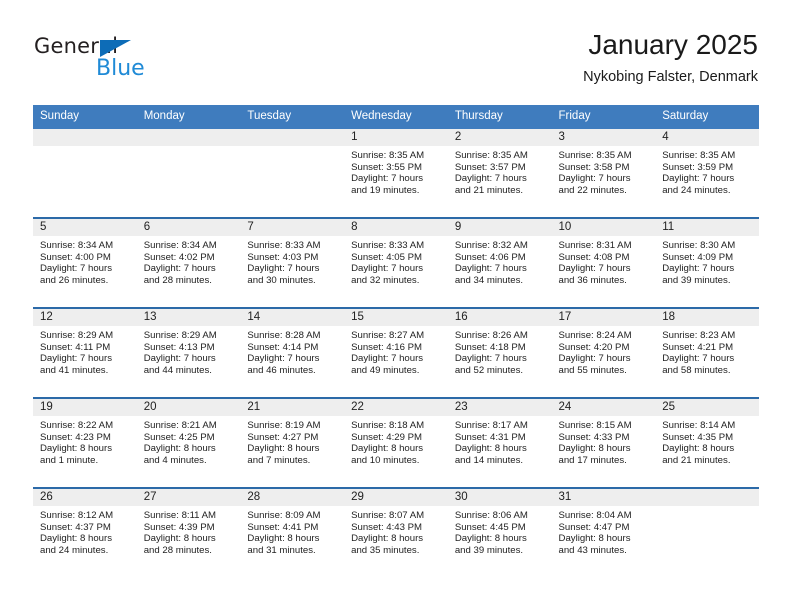 The width and height of the screenshot is (792, 612). Describe the element at coordinates (595, 335) in the screenshot. I see `sunrise-text: Sunrise: 8:24 AM` at that location.